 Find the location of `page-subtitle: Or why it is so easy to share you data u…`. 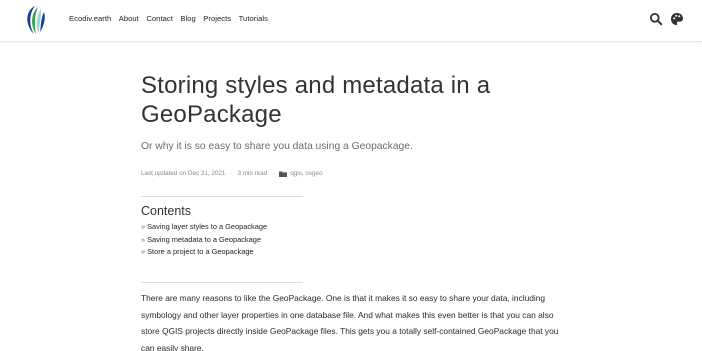

page-subtitle: Or why it is so easy to share you data u… is located at coordinates (277, 146).